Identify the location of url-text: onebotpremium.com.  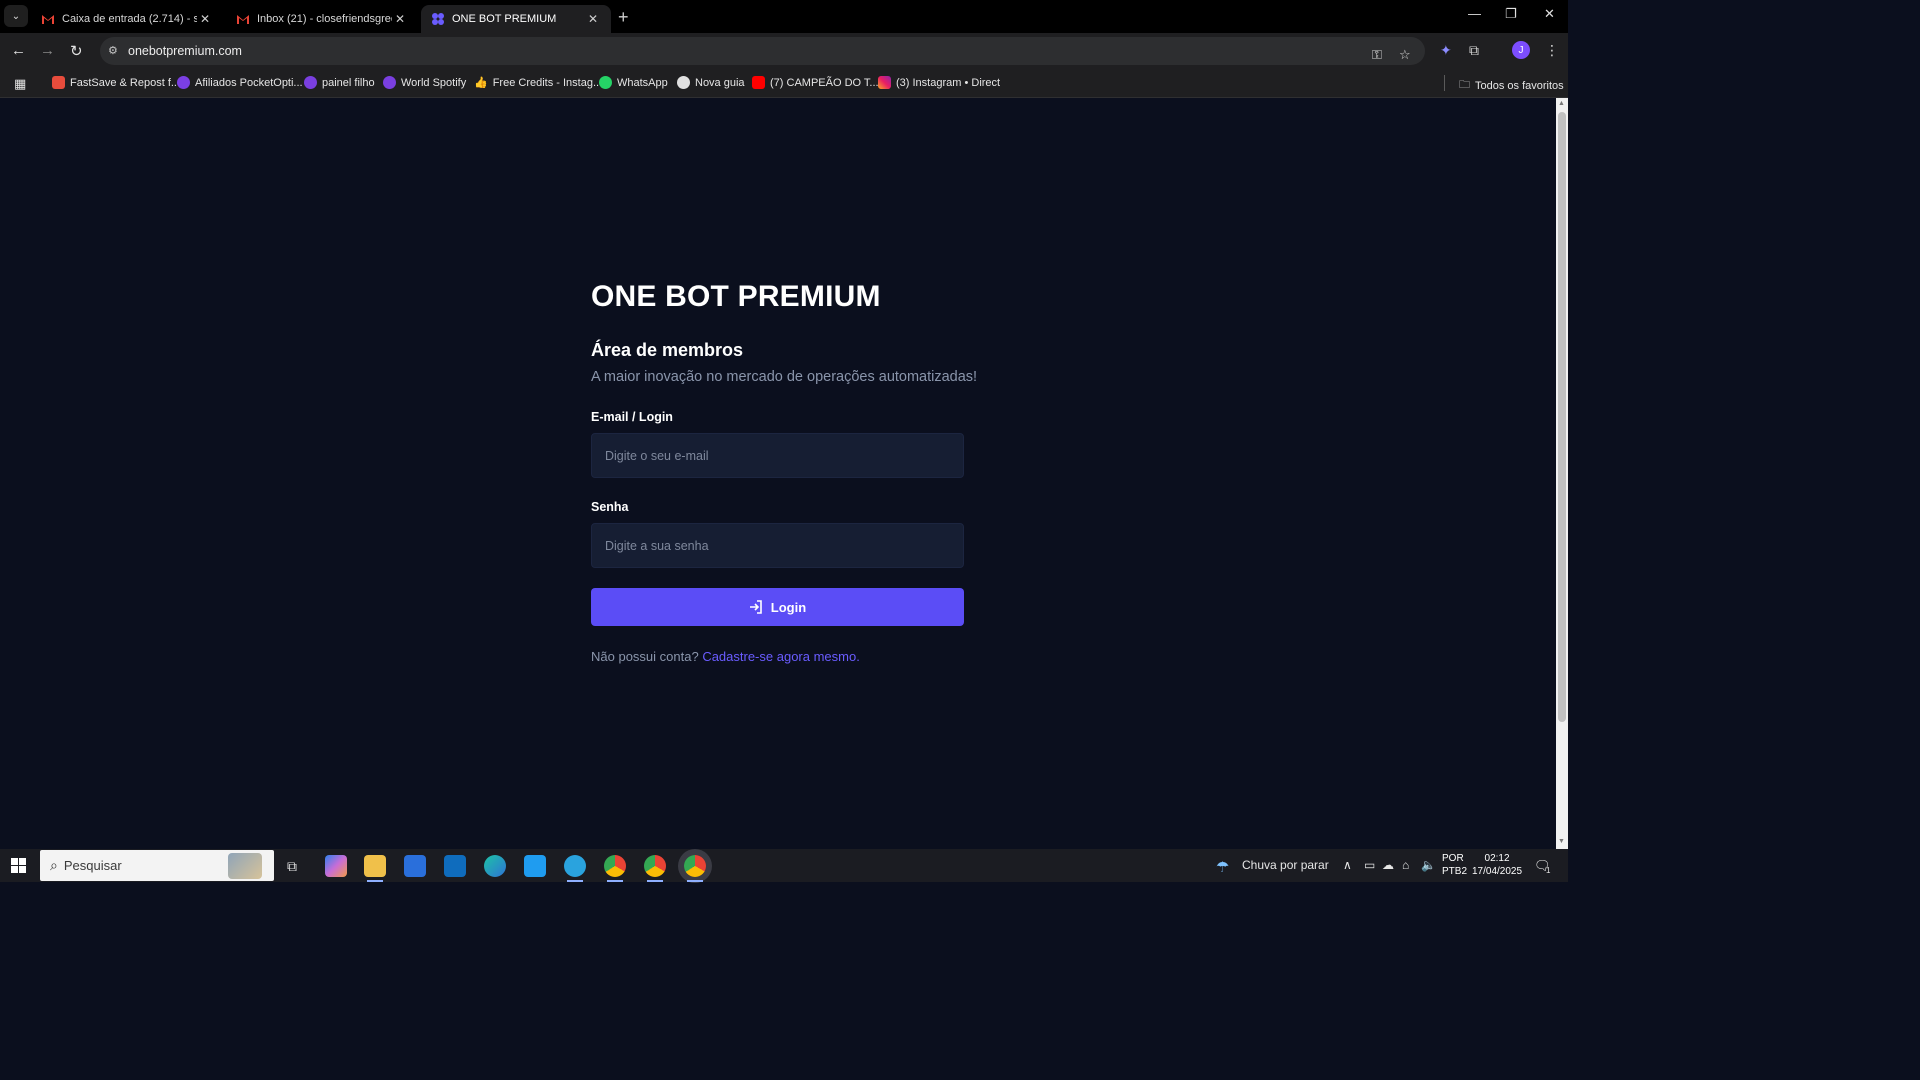
(185, 51).